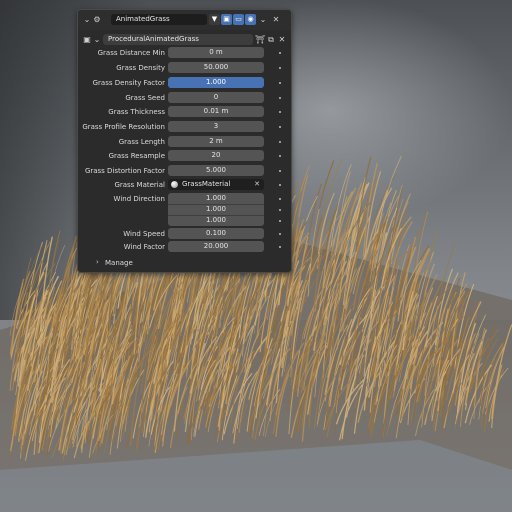 Image resolution: width=512 pixels, height=512 pixels. I want to click on property-label: Grass Resample, so click(136, 156).